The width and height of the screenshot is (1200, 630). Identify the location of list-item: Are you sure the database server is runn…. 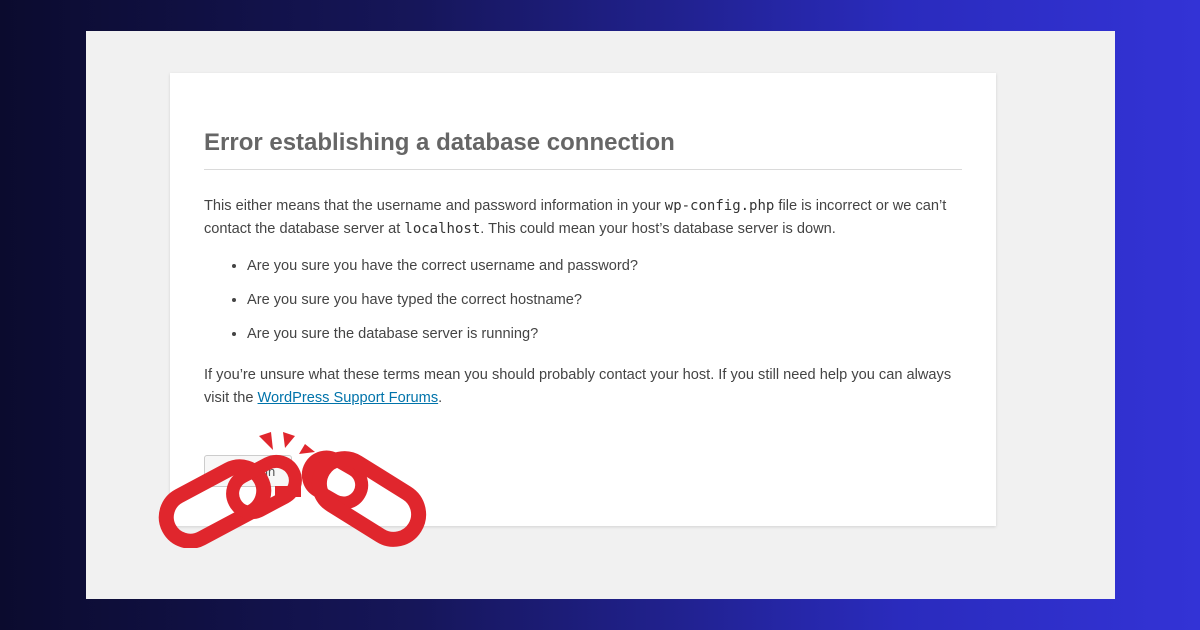
(604, 334).